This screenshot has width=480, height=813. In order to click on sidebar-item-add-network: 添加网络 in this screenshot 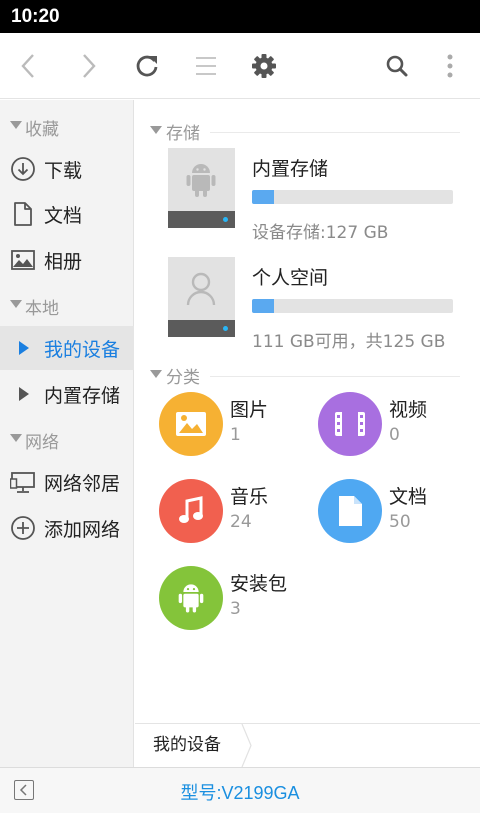, I will do `click(67, 528)`.